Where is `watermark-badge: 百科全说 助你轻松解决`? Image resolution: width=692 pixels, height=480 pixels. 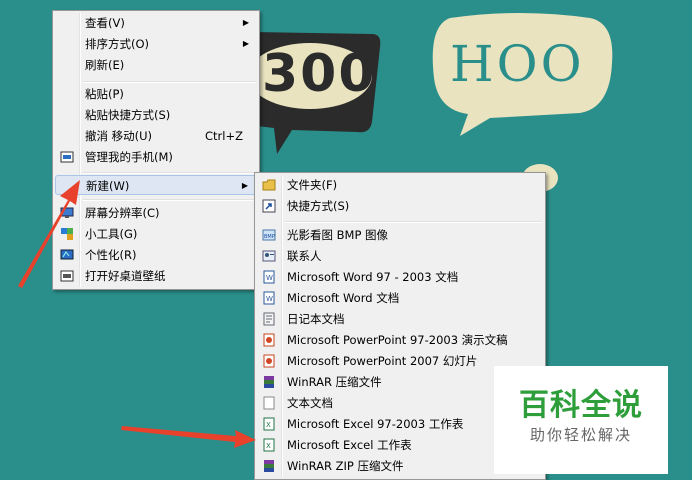 watermark-badge: 百科全说 助你轻松解决 is located at coordinates (581, 420).